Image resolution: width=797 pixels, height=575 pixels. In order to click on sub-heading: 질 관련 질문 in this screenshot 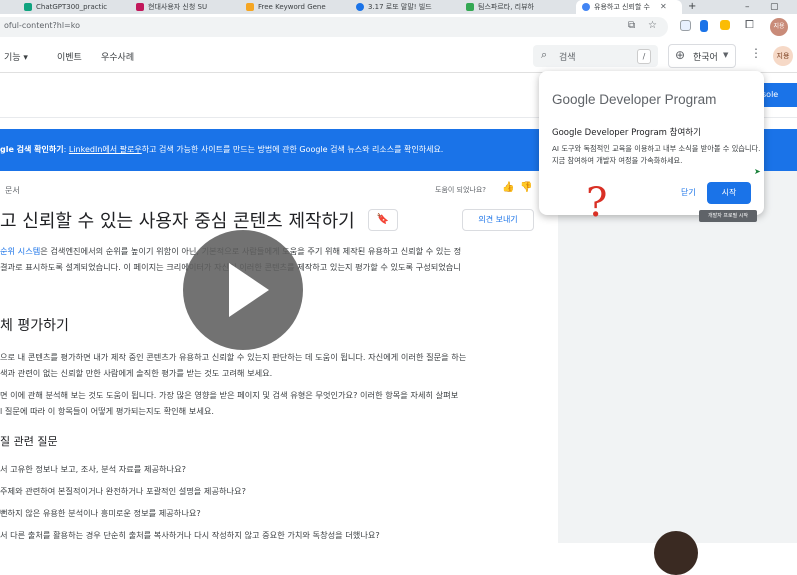, I will do `click(29, 441)`.